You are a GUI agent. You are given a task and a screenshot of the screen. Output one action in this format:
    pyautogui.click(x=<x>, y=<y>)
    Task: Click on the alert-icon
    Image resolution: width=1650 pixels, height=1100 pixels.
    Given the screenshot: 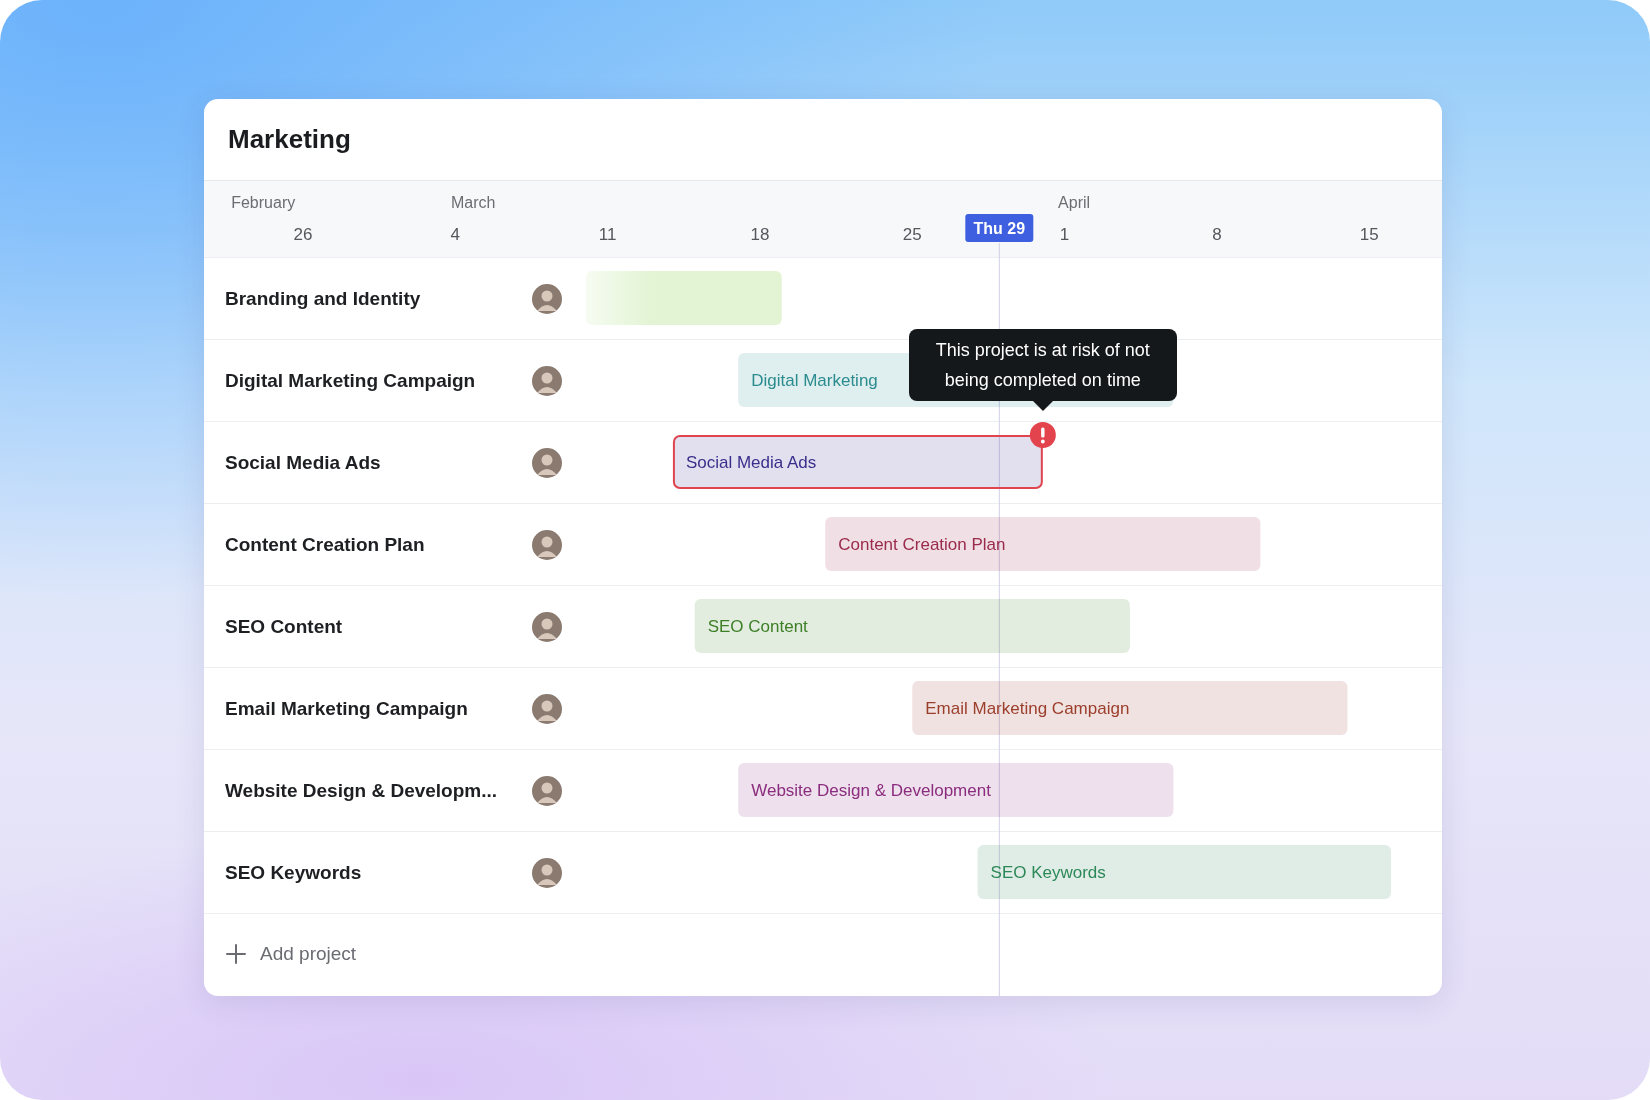 What is the action you would take?
    pyautogui.click(x=1042, y=435)
    